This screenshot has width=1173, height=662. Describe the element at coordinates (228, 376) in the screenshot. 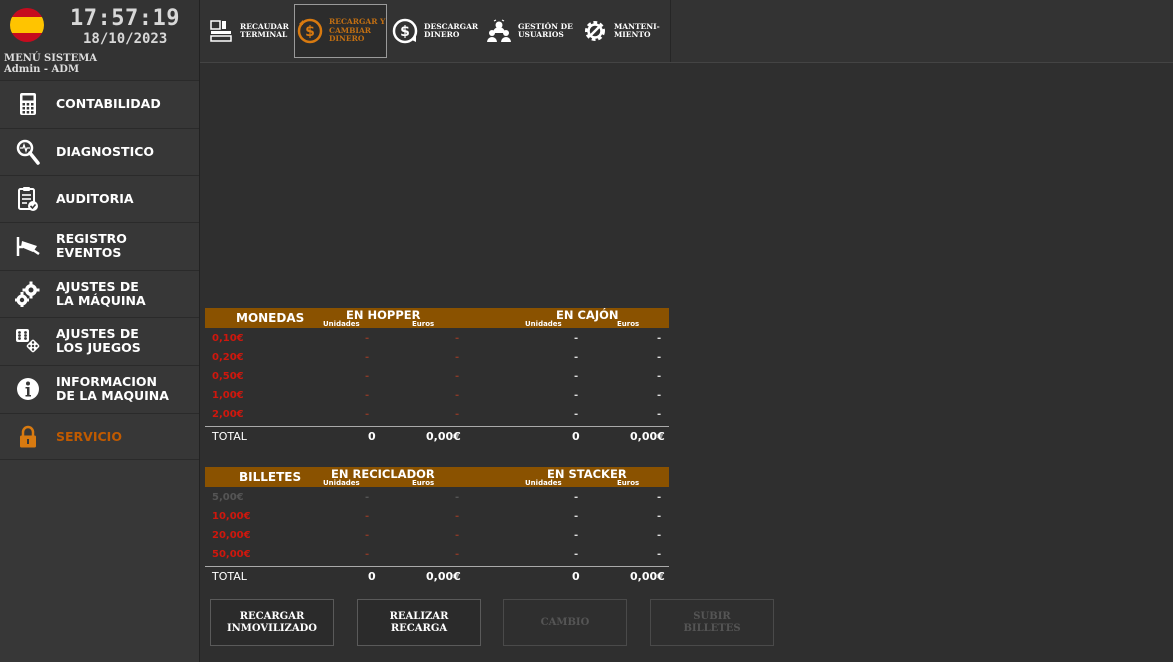

I see `denomination-label: 0,50€` at that location.